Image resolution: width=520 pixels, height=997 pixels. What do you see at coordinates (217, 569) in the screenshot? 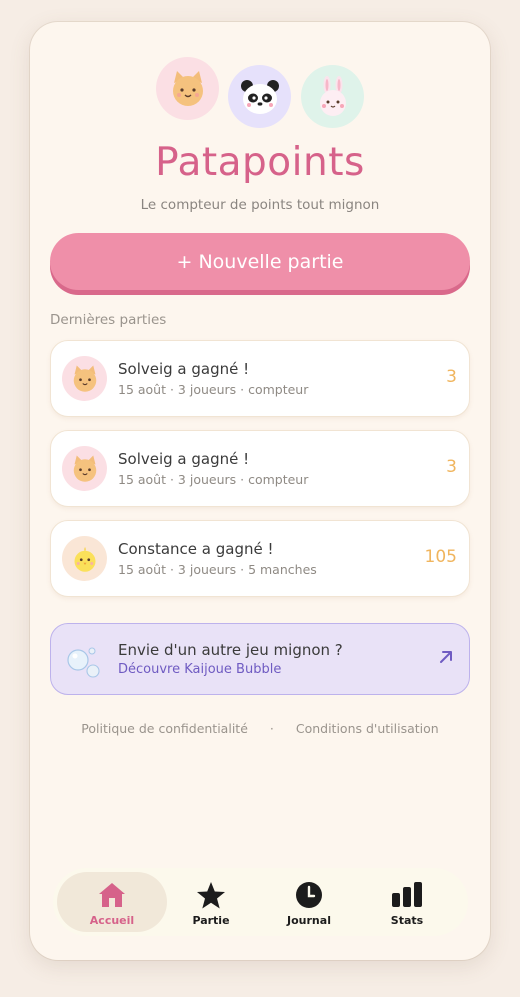
I see `game-meta: 15 août · 3 joueurs · 5 manches` at bounding box center [217, 569].